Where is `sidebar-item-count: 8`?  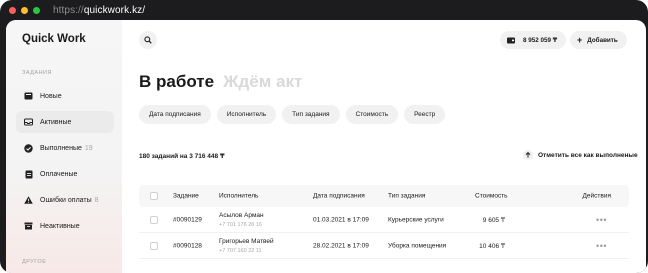
sidebar-item-count: 8 is located at coordinates (96, 200).